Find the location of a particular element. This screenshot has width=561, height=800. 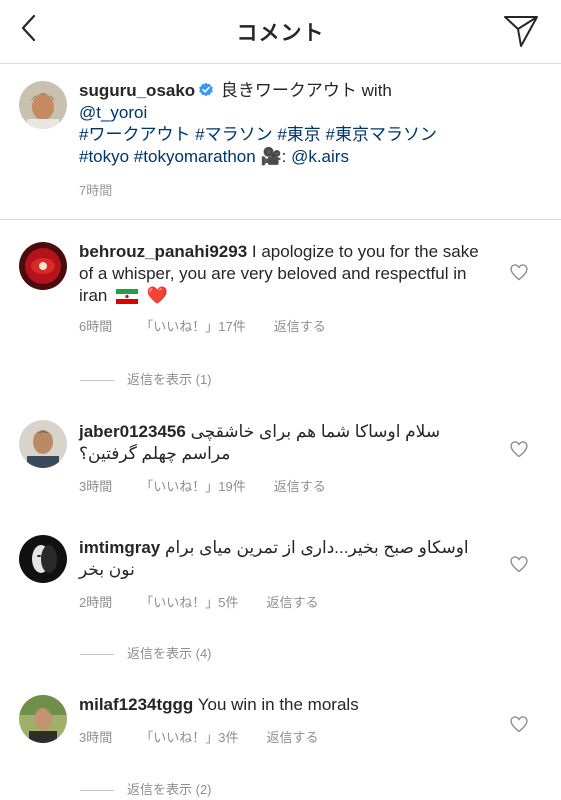

hashtag-links-2: #tokyo #tokyomarathon is located at coordinates (167, 156).